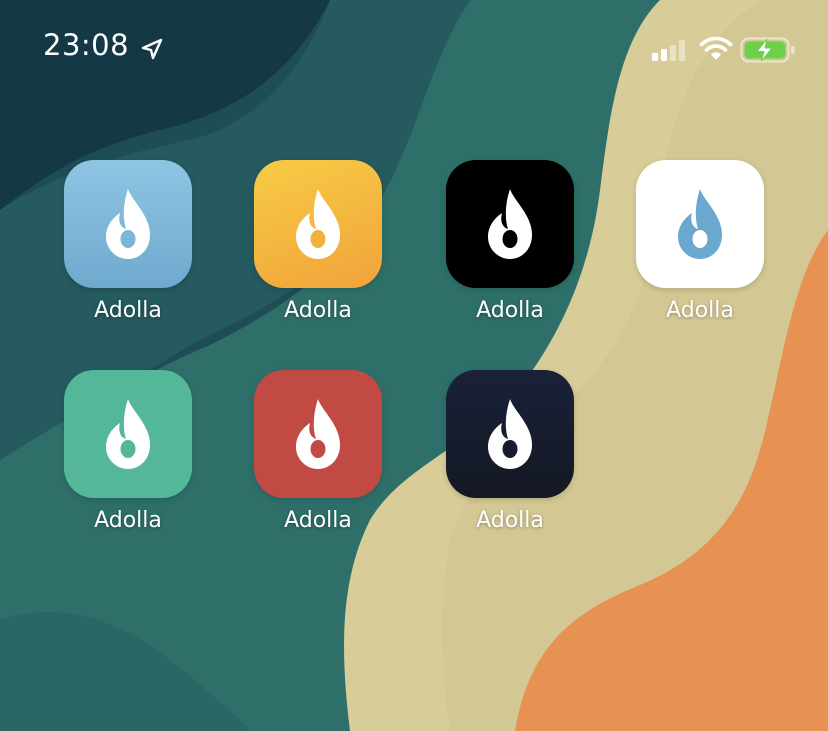  What do you see at coordinates (152, 49) in the screenshot?
I see `location-arrow-icon` at bounding box center [152, 49].